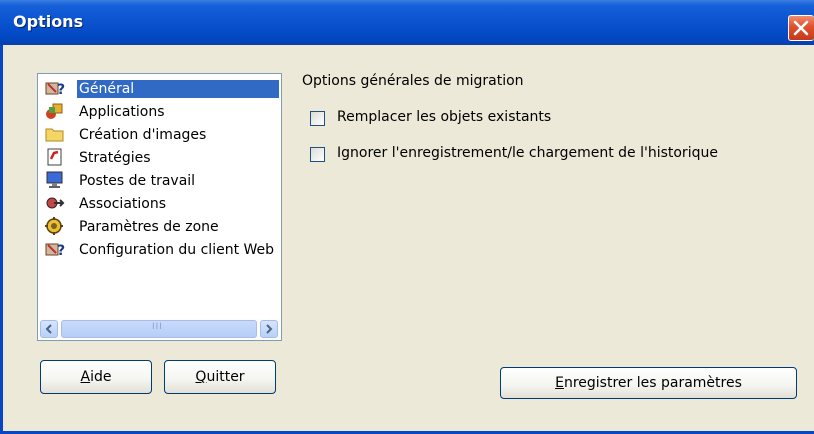 This screenshot has width=814, height=434. I want to click on replace-objects-checkbox, so click(317, 118).